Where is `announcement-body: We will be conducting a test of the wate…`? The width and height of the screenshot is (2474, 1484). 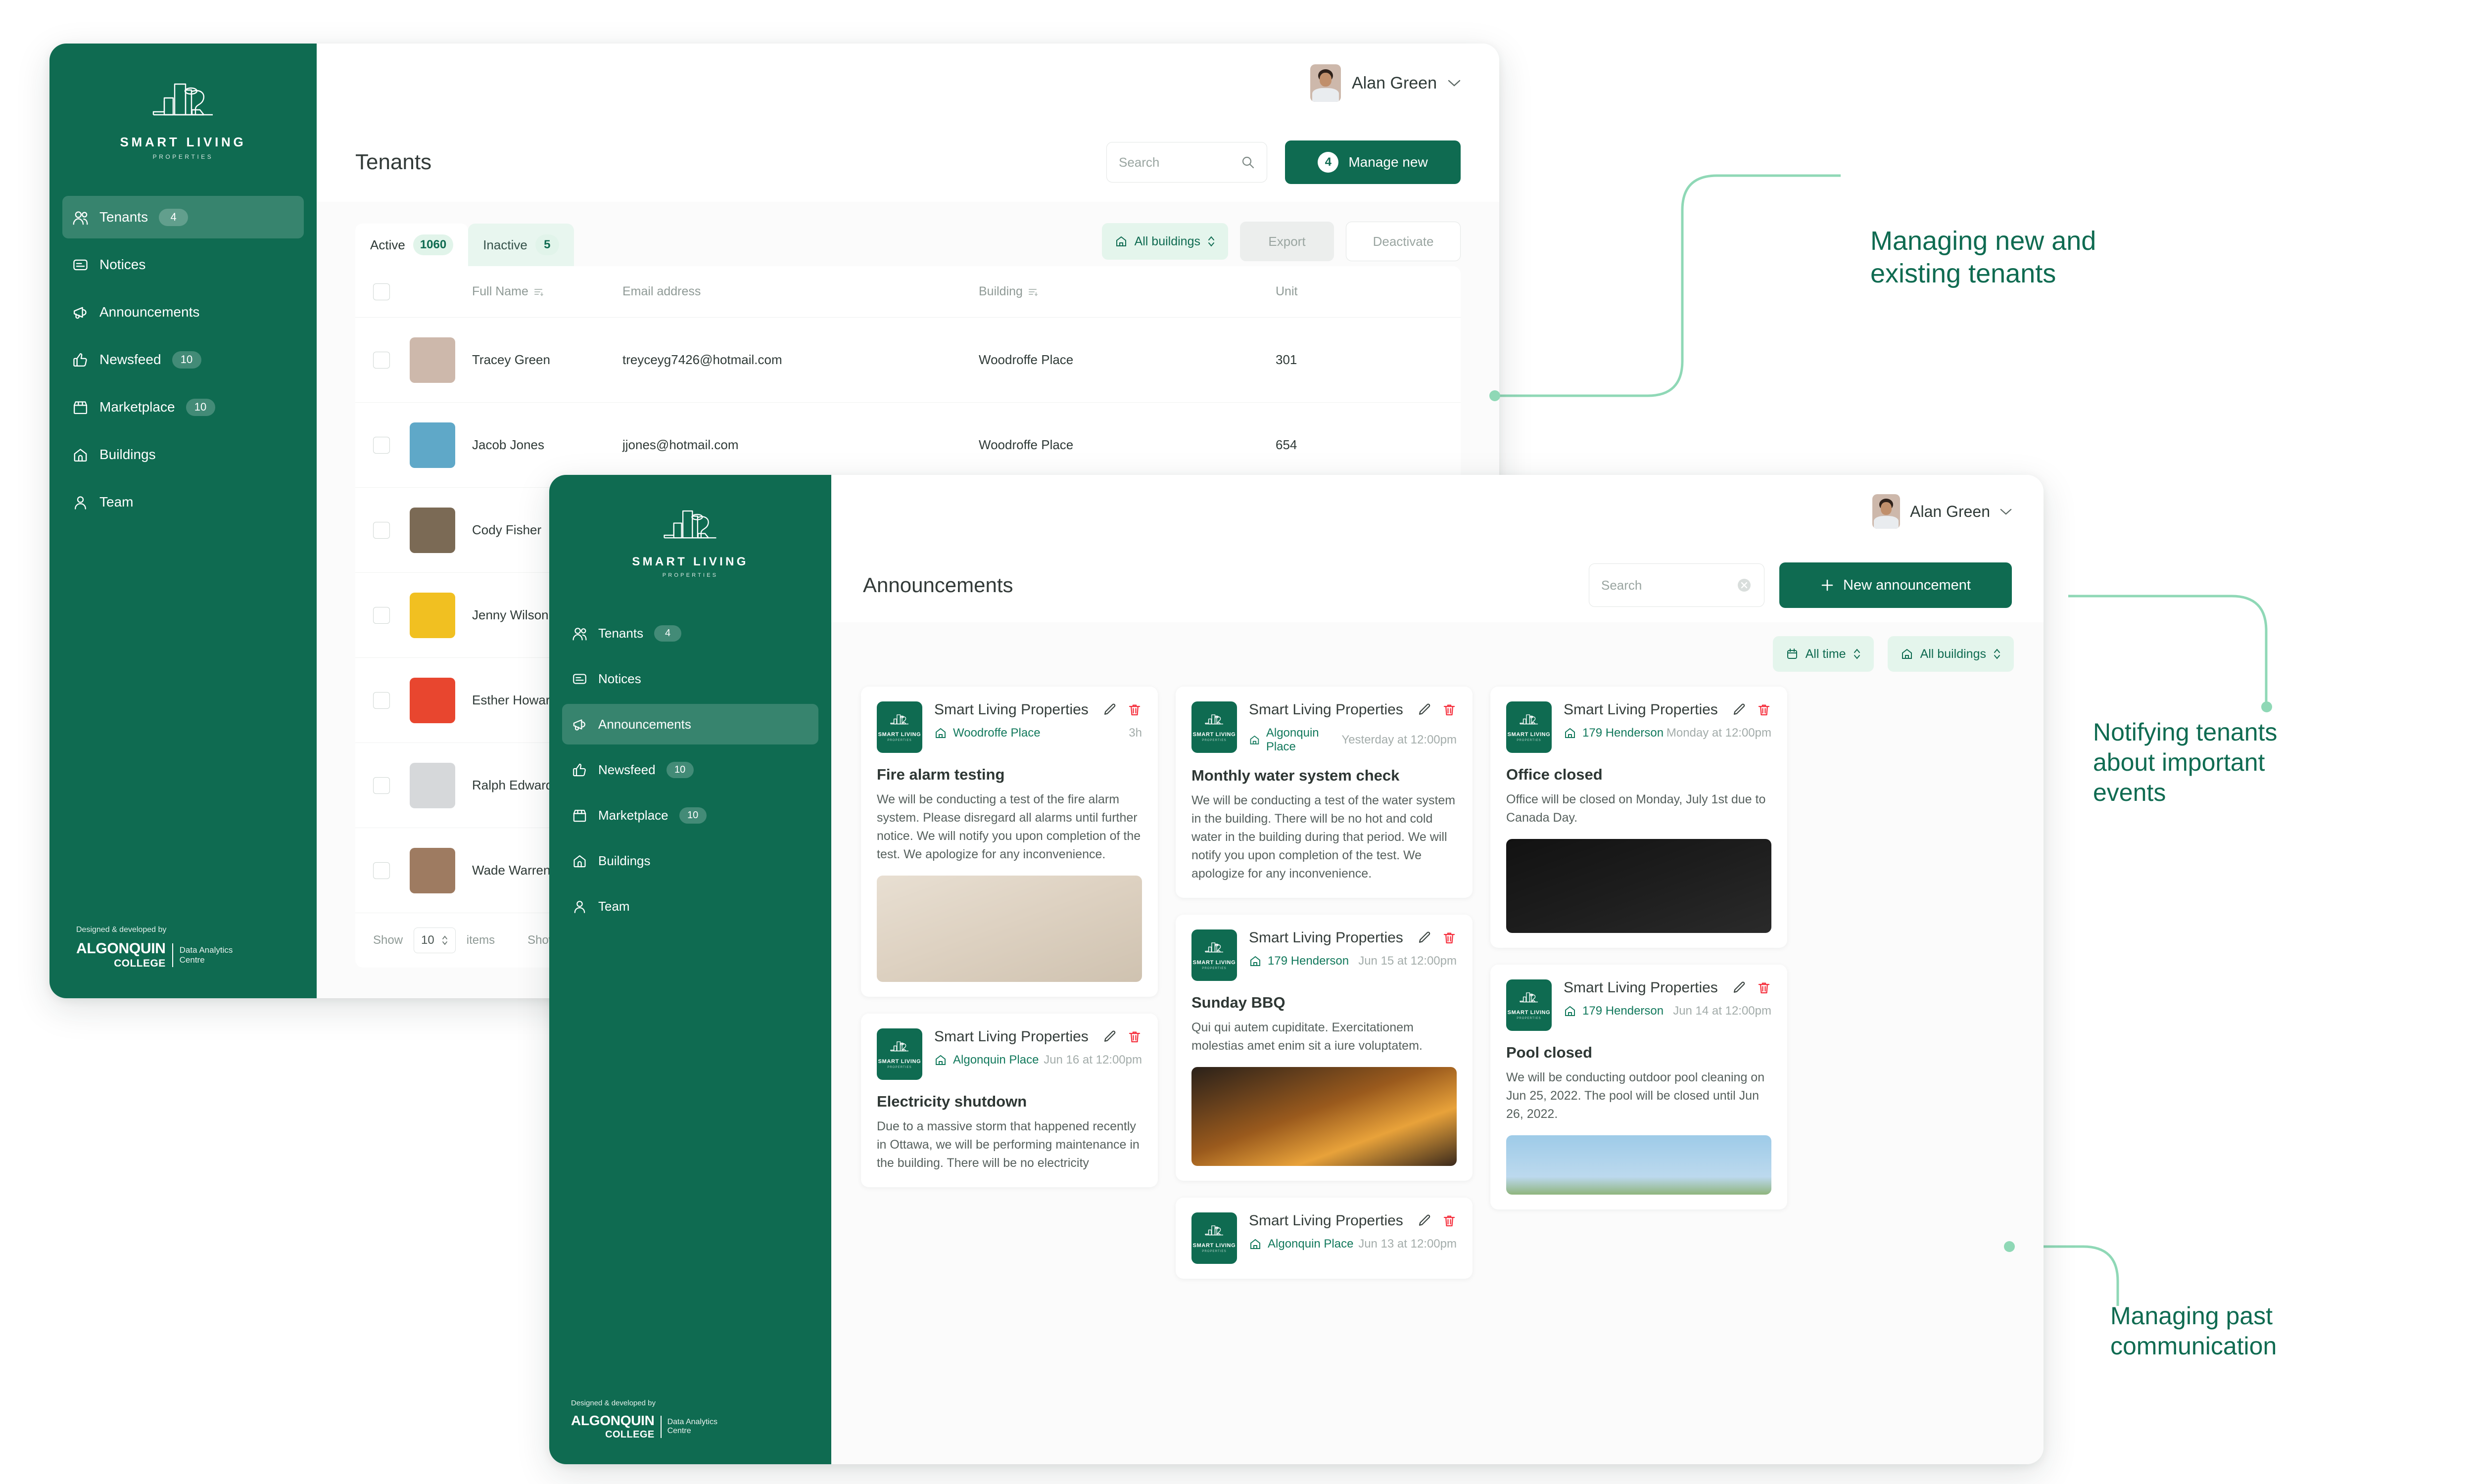
announcement-body: We will be conducting a test of the wate… is located at coordinates (1324, 837).